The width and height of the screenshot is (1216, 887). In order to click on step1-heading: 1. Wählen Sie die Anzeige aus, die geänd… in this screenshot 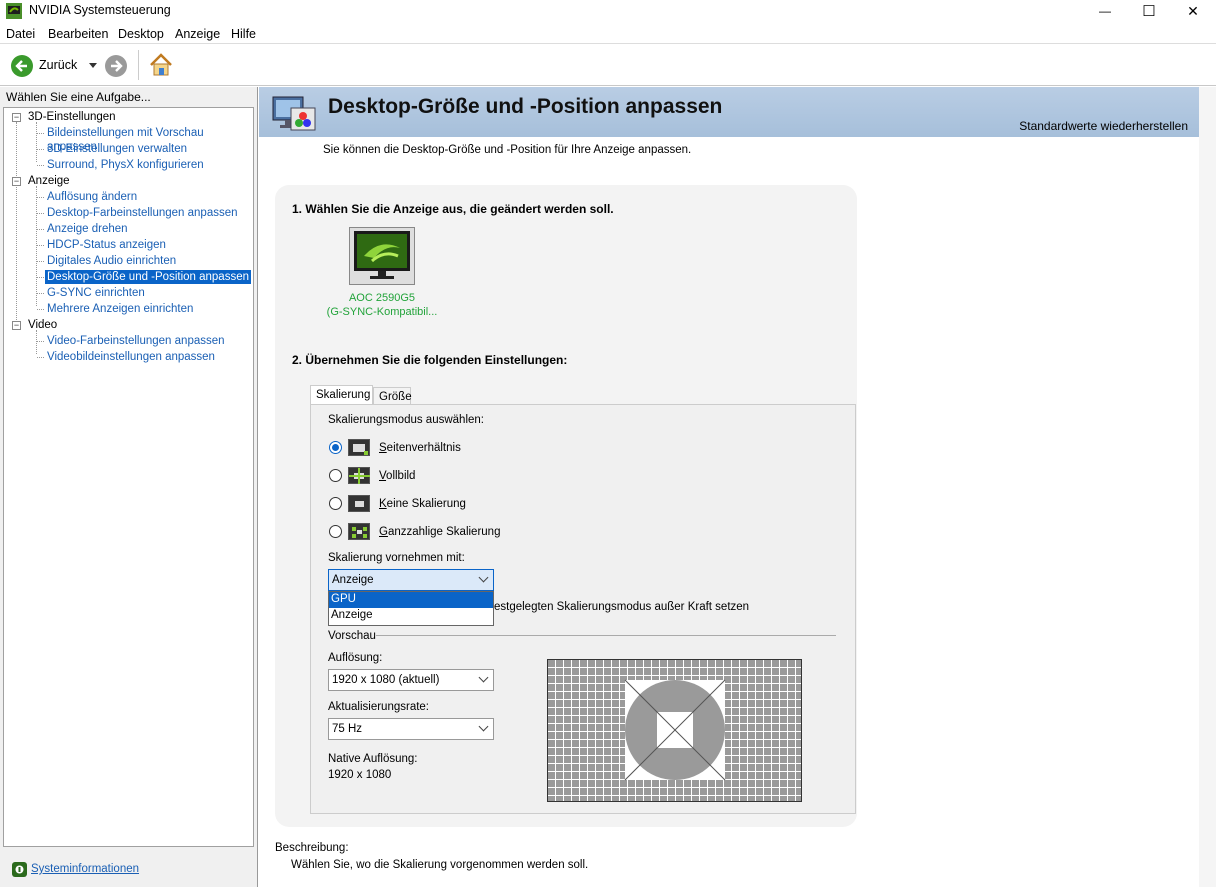, I will do `click(453, 209)`.